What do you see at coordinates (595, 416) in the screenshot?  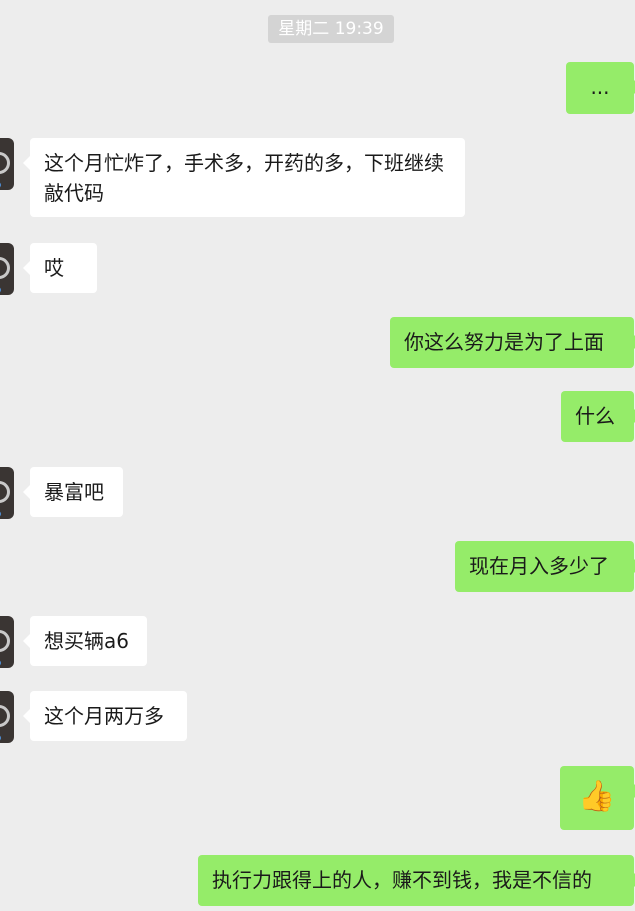 I see `message-text: 什么` at bounding box center [595, 416].